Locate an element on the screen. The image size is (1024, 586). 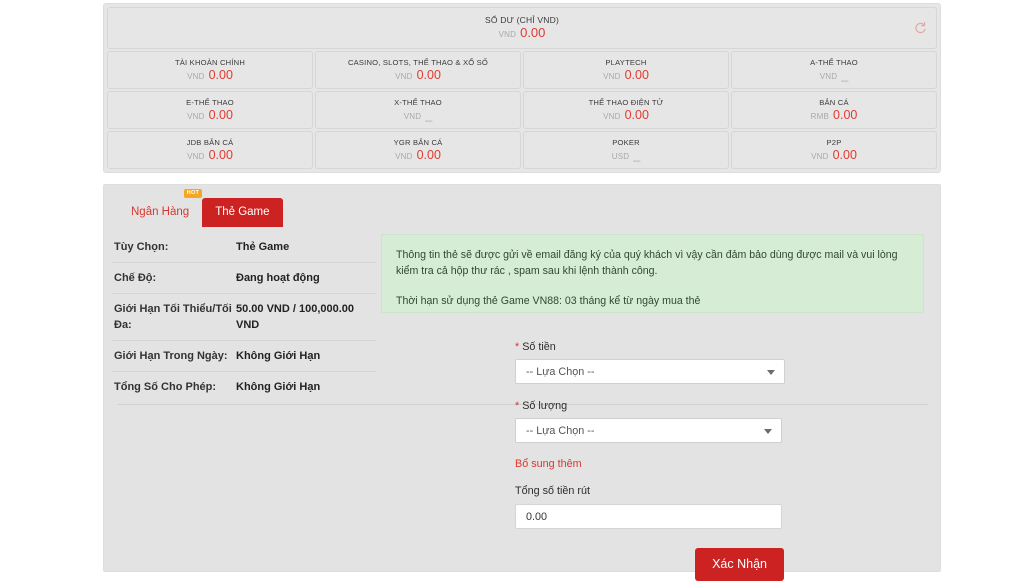
account-card: THỂ THAO ĐIỆN TỬ VND 0.00 is located at coordinates (626, 110).